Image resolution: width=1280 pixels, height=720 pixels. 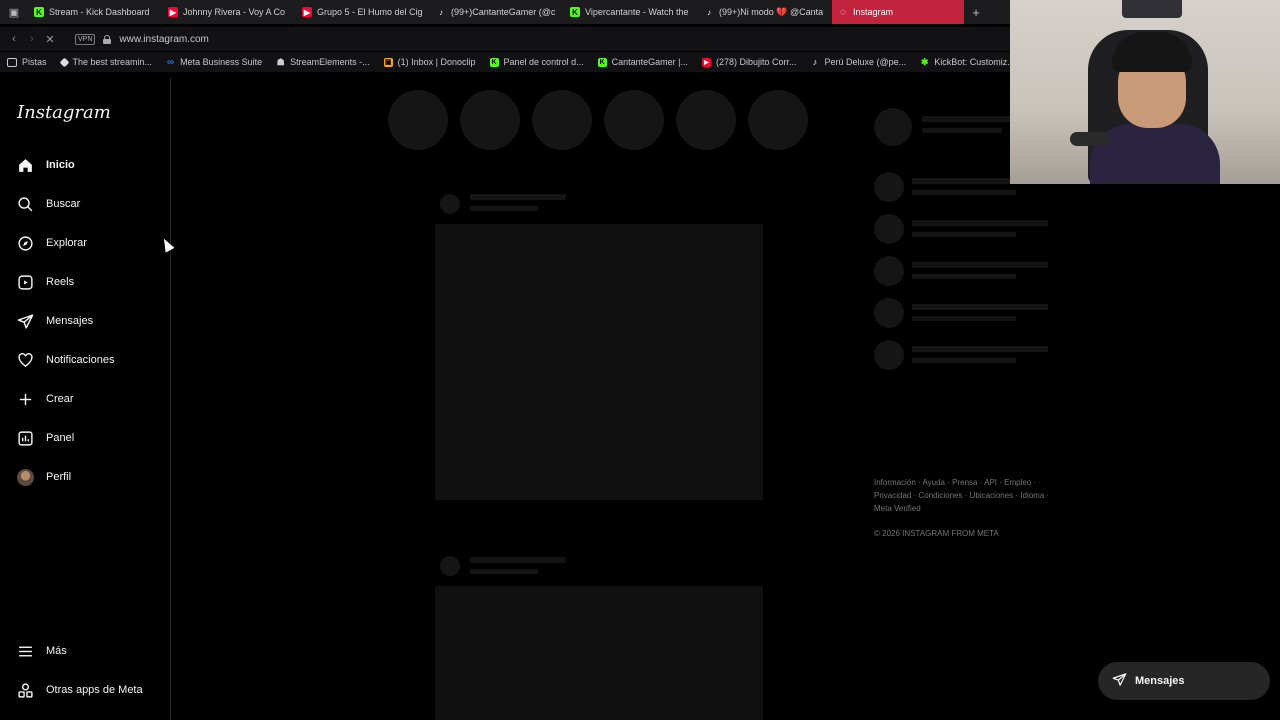 What do you see at coordinates (46, 165) in the screenshot?
I see `nav-item-inicio: Inicio` at bounding box center [46, 165].